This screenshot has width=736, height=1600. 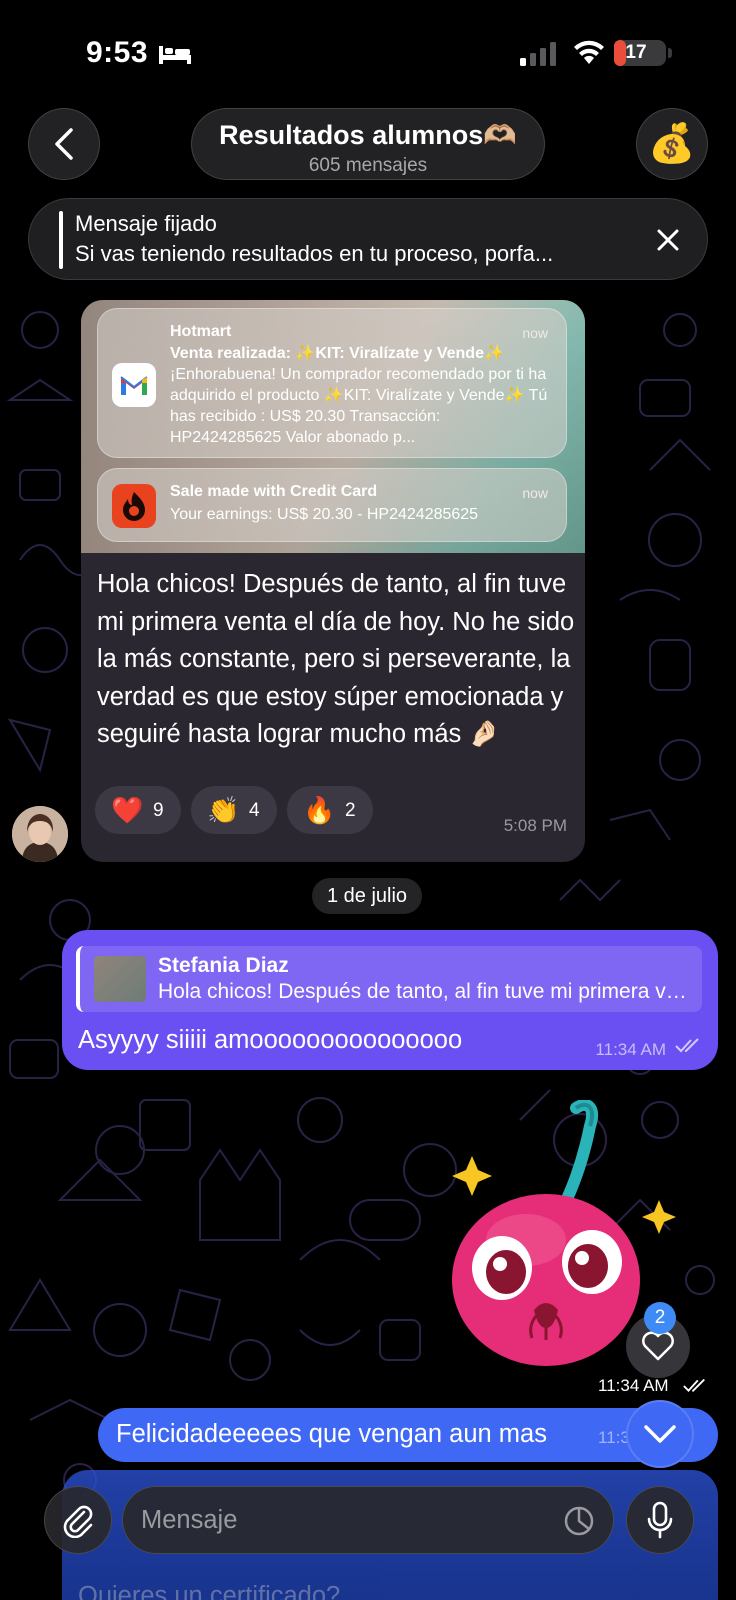 I want to click on reaction-count-badge: 2, so click(x=660, y=1318).